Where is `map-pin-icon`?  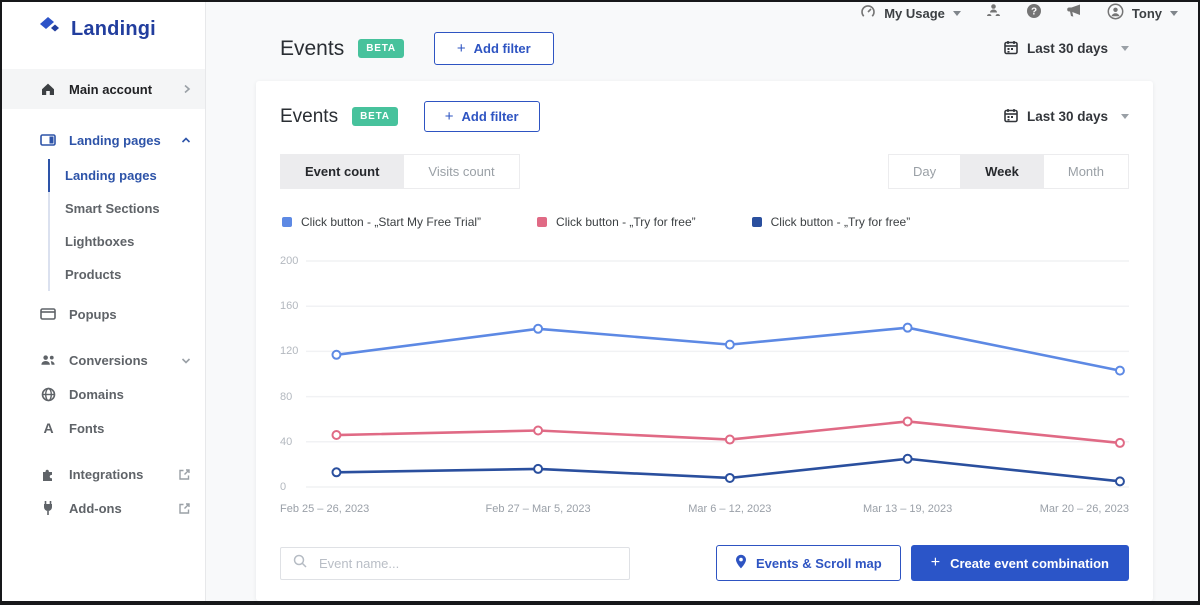
map-pin-icon is located at coordinates (741, 563).